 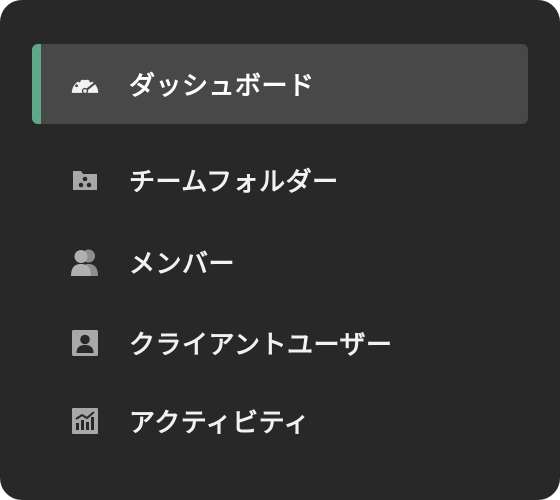 What do you see at coordinates (220, 423) in the screenshot?
I see `sidebar-item-label: アクティビティ` at bounding box center [220, 423].